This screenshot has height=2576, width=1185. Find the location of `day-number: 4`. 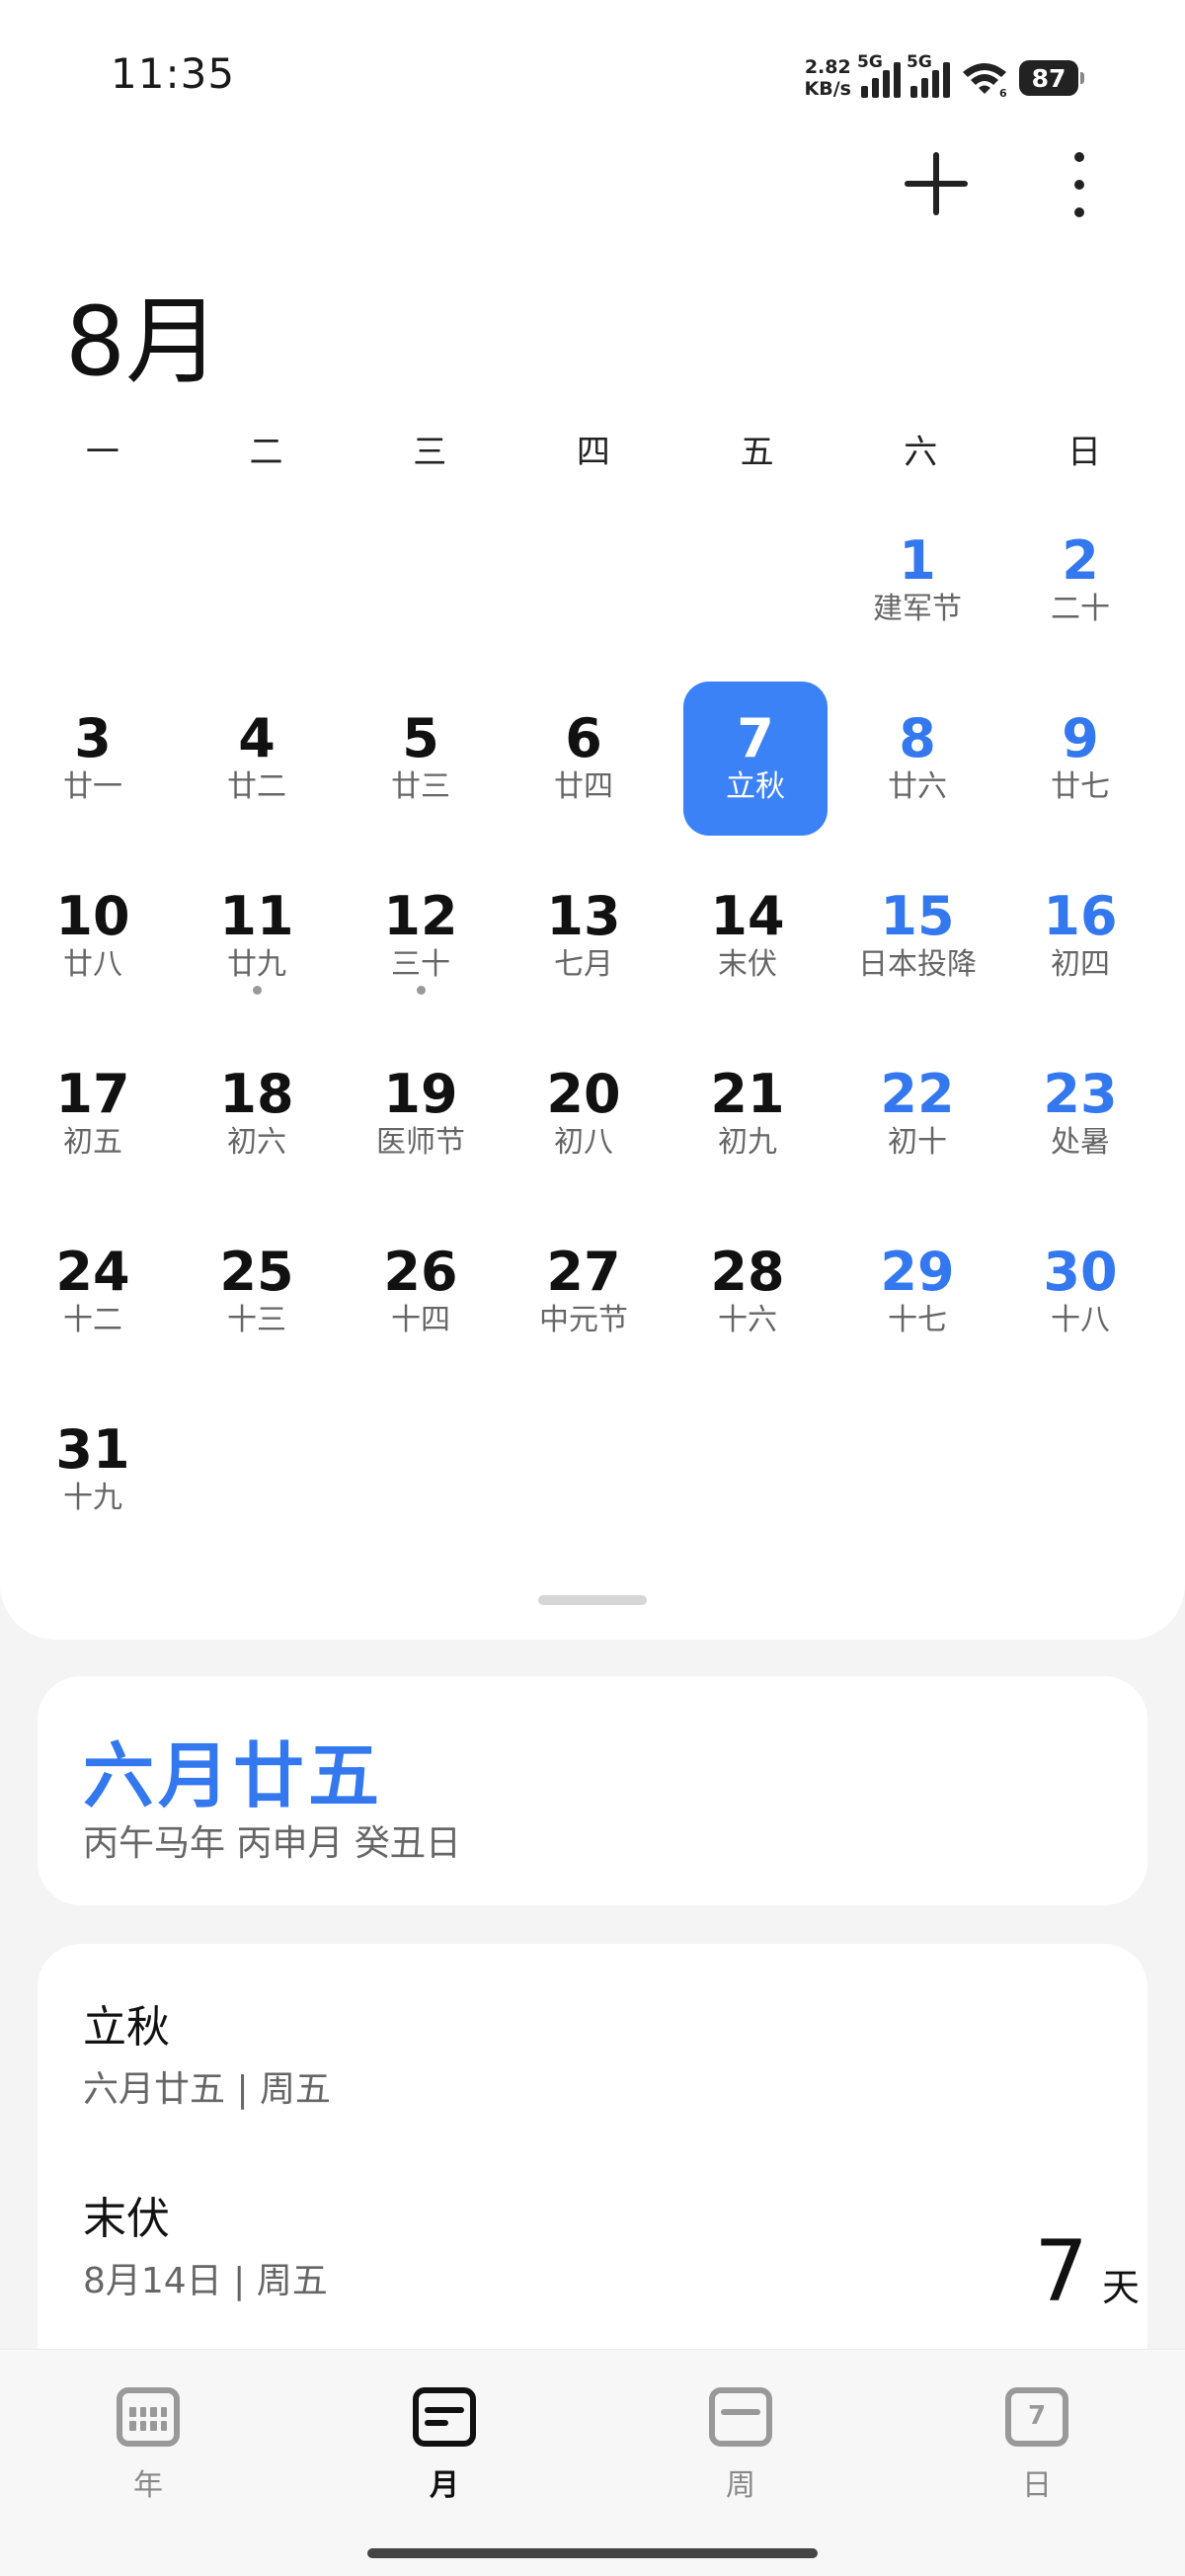

day-number: 4 is located at coordinates (257, 738).